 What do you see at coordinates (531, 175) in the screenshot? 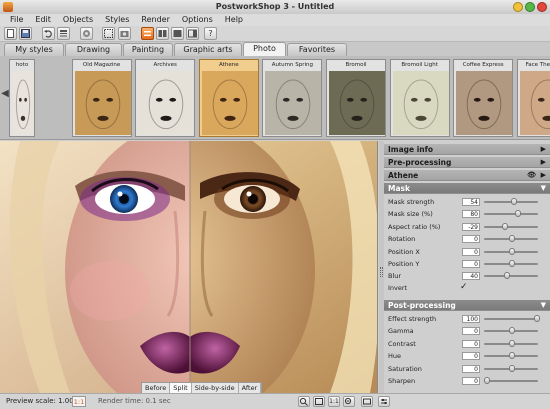
I see `eye-icon: 👁` at bounding box center [531, 175].